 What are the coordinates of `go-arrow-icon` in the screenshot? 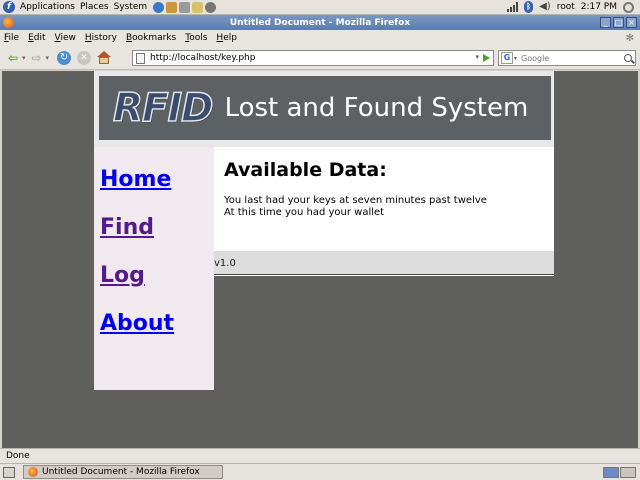 It's located at (486, 58).